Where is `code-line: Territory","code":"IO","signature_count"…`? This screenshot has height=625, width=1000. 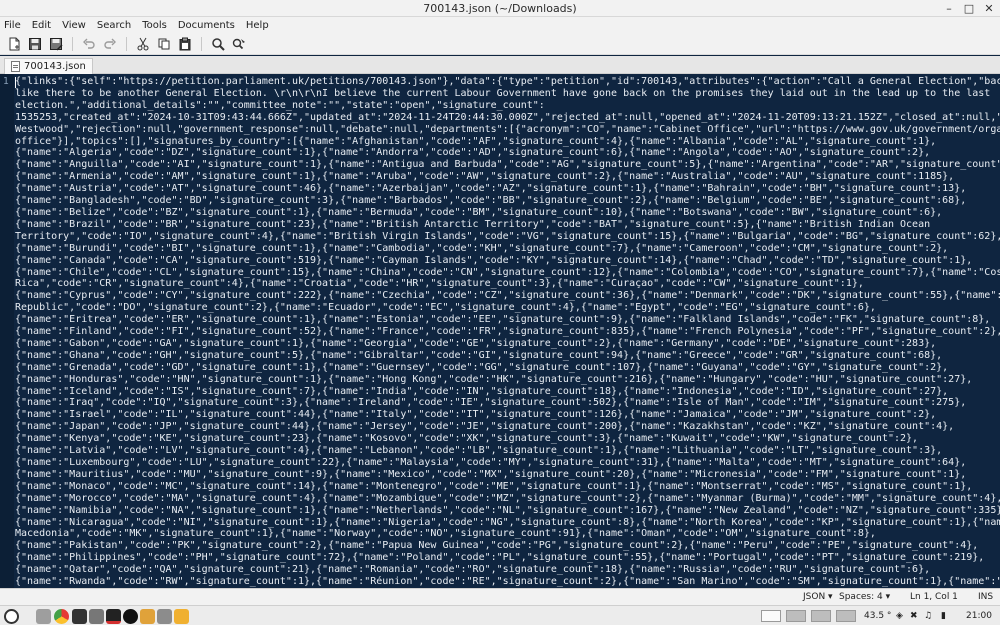 code-line: Territory","code":"IO","signature_count"… is located at coordinates (507, 237).